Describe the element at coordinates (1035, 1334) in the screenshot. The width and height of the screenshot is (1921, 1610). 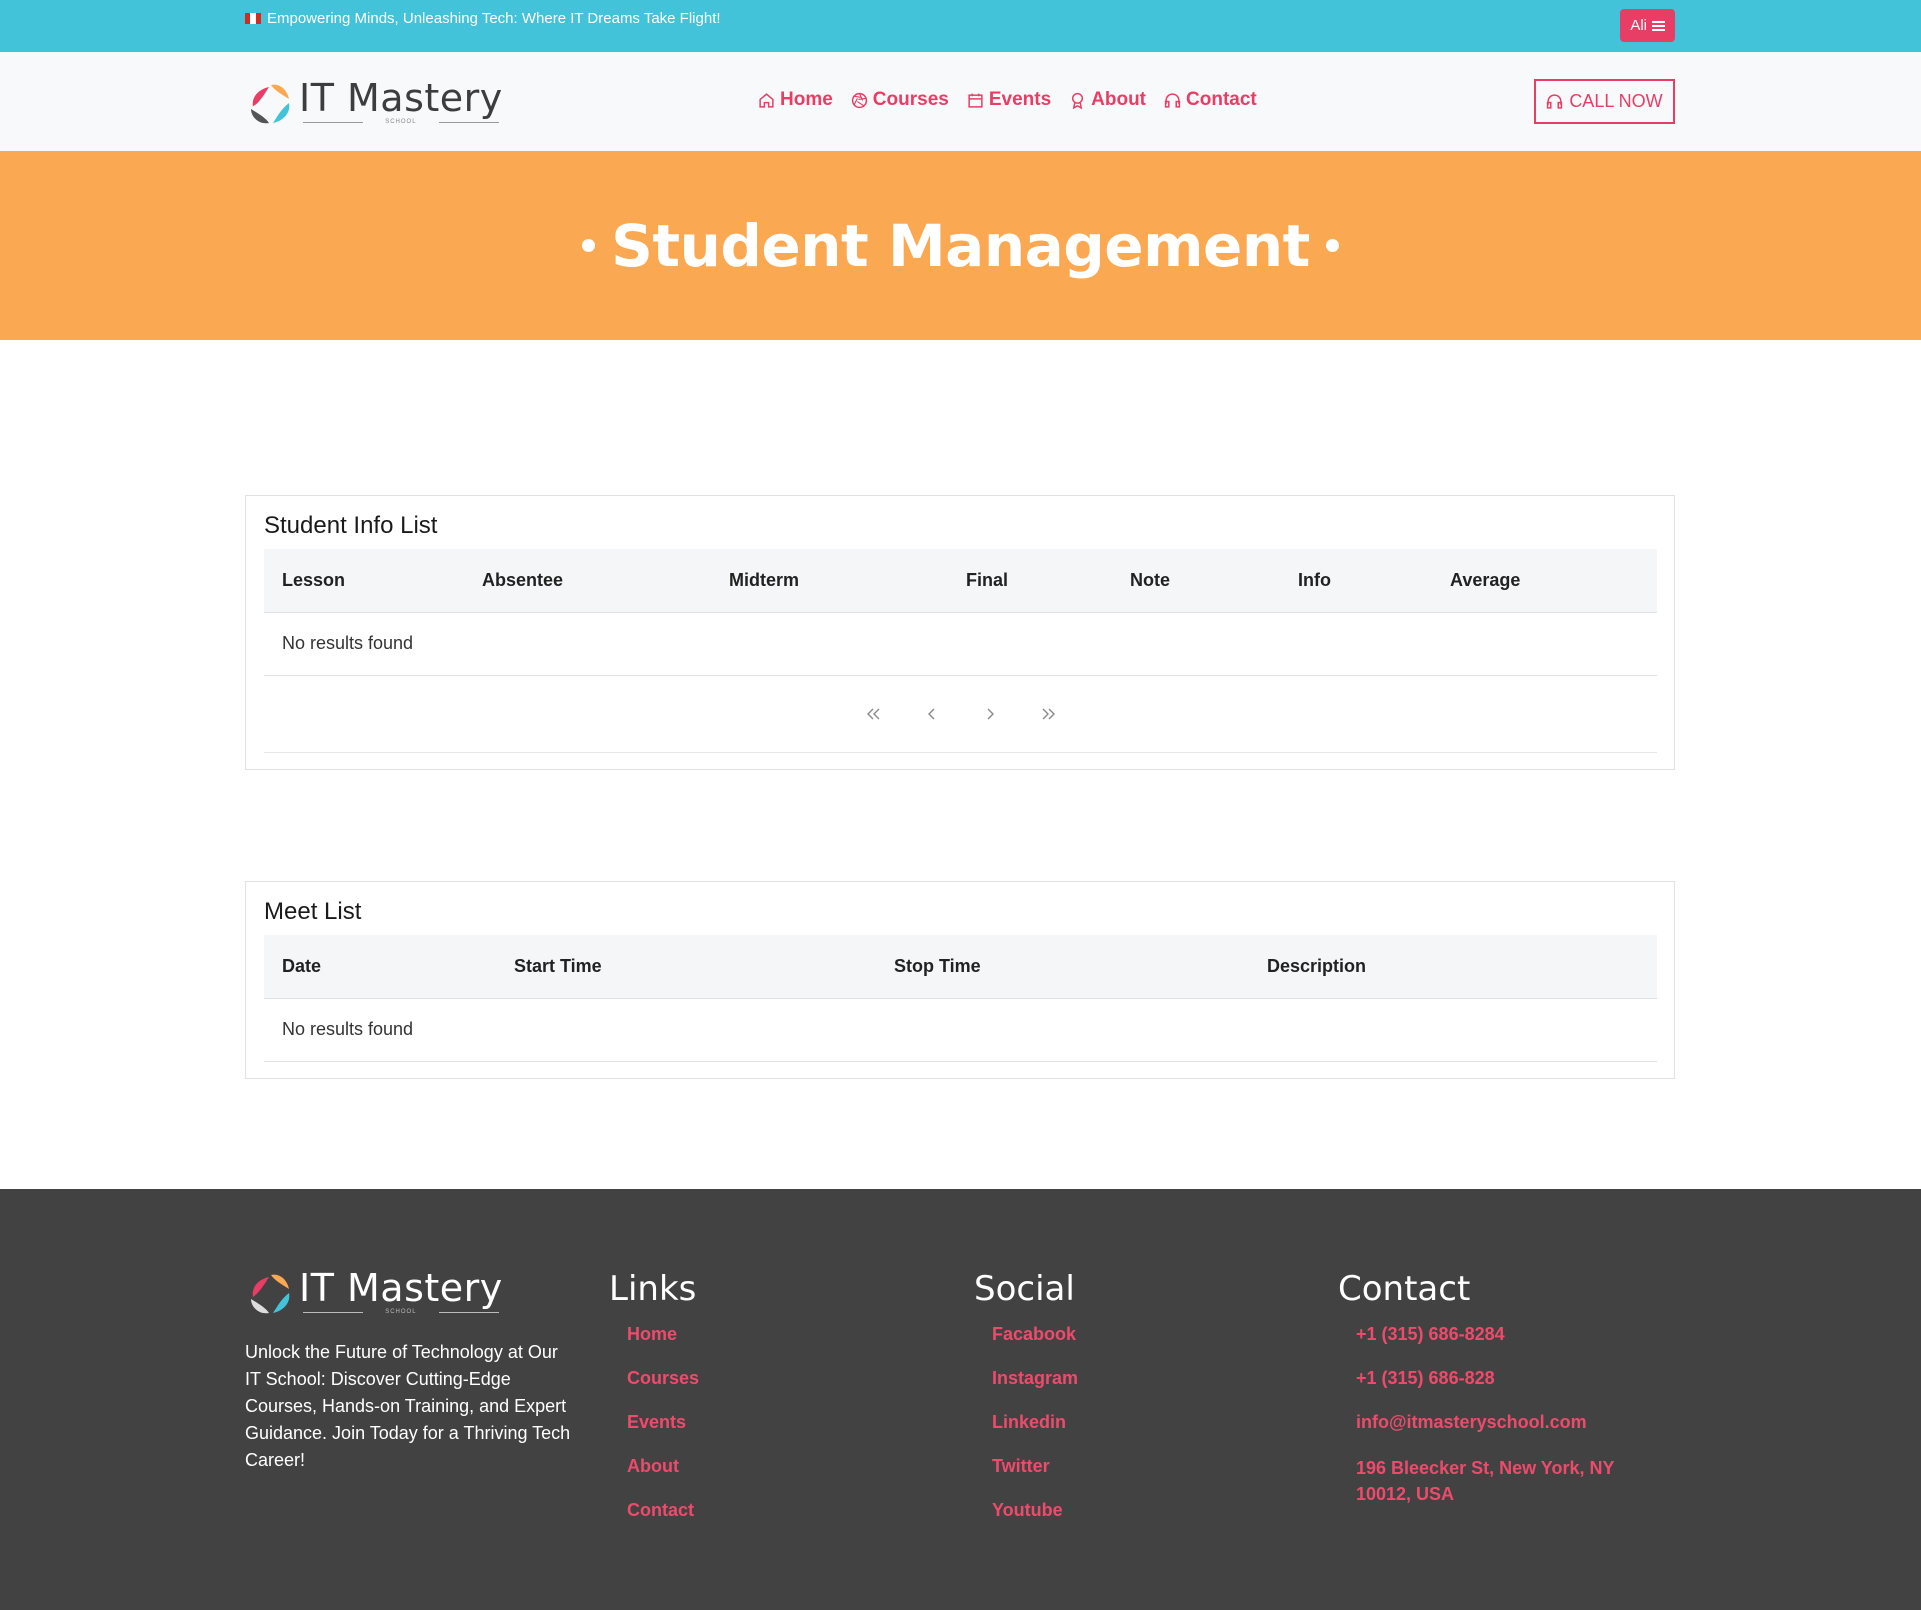
I see `social-link-facebook: Facabook` at that location.